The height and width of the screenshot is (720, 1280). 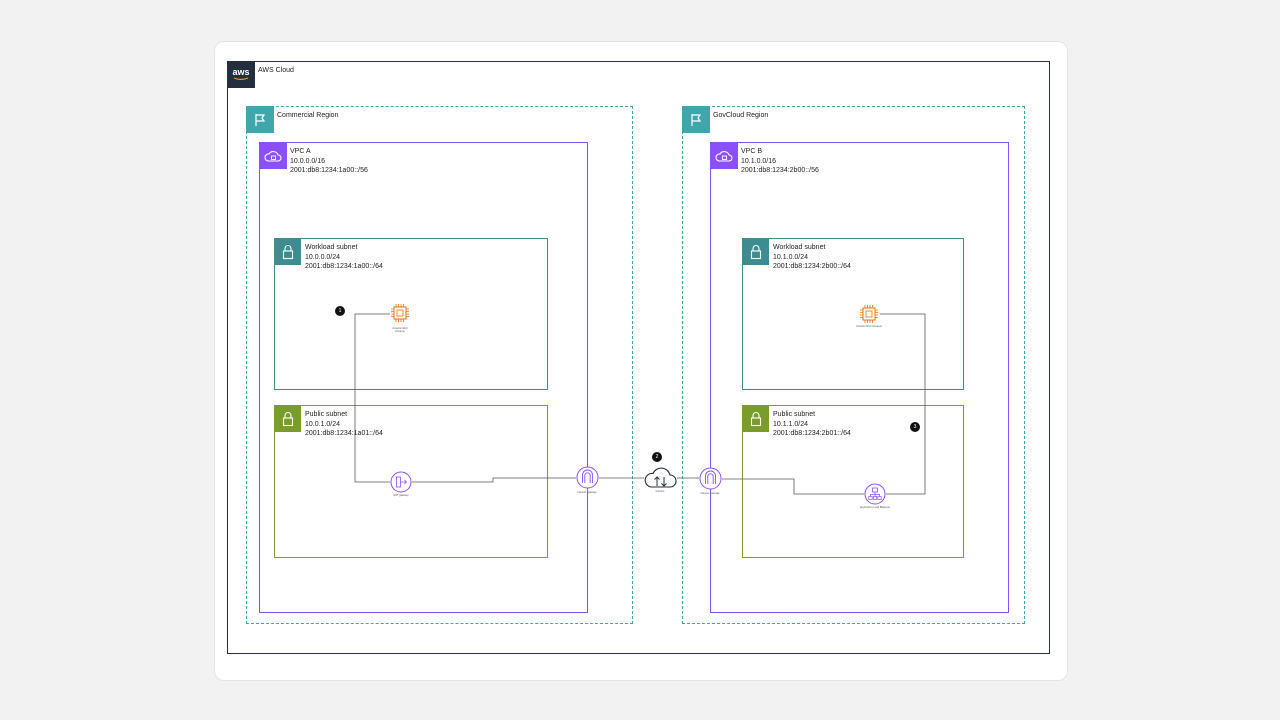 I want to click on internet-gateway-a-label: Internet gateway, so click(x=587, y=492).